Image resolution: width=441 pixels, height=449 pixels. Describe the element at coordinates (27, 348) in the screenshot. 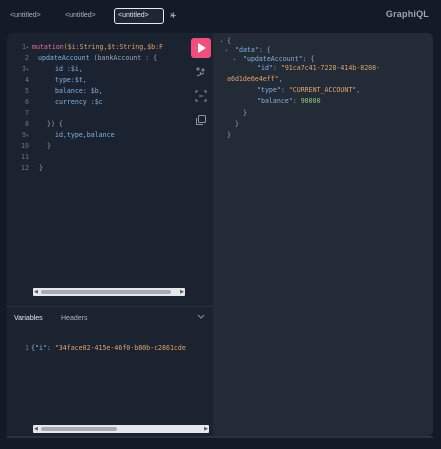

I see `line-number: 1` at that location.